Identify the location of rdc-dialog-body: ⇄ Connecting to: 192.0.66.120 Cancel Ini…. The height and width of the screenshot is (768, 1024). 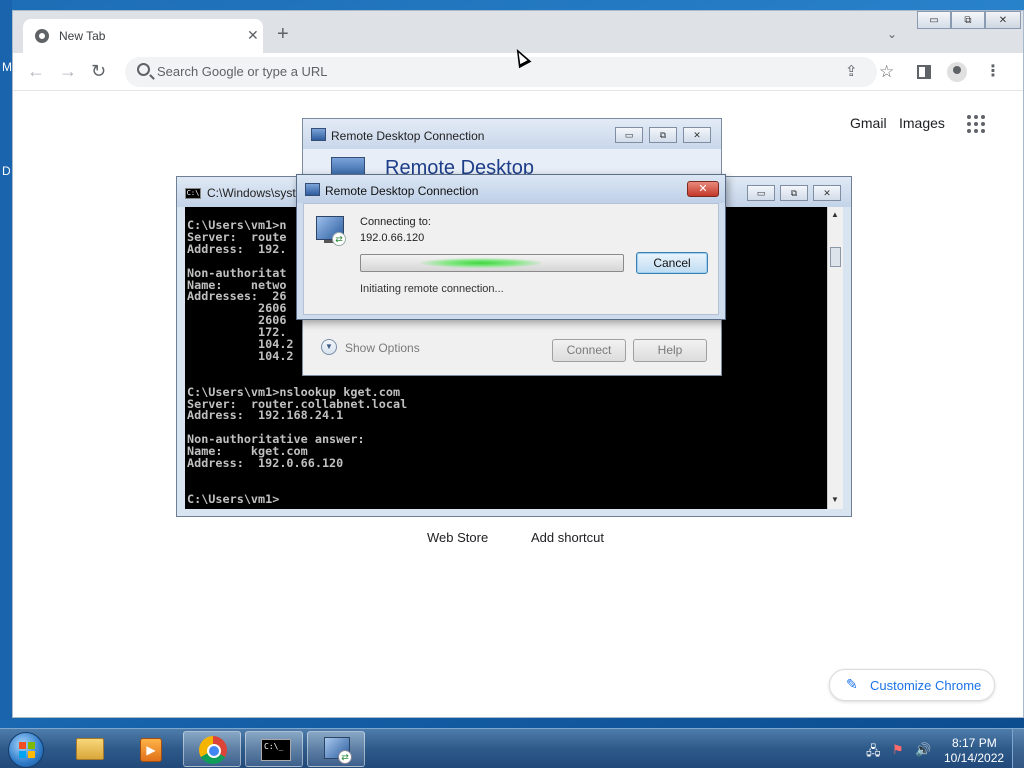
(511, 259).